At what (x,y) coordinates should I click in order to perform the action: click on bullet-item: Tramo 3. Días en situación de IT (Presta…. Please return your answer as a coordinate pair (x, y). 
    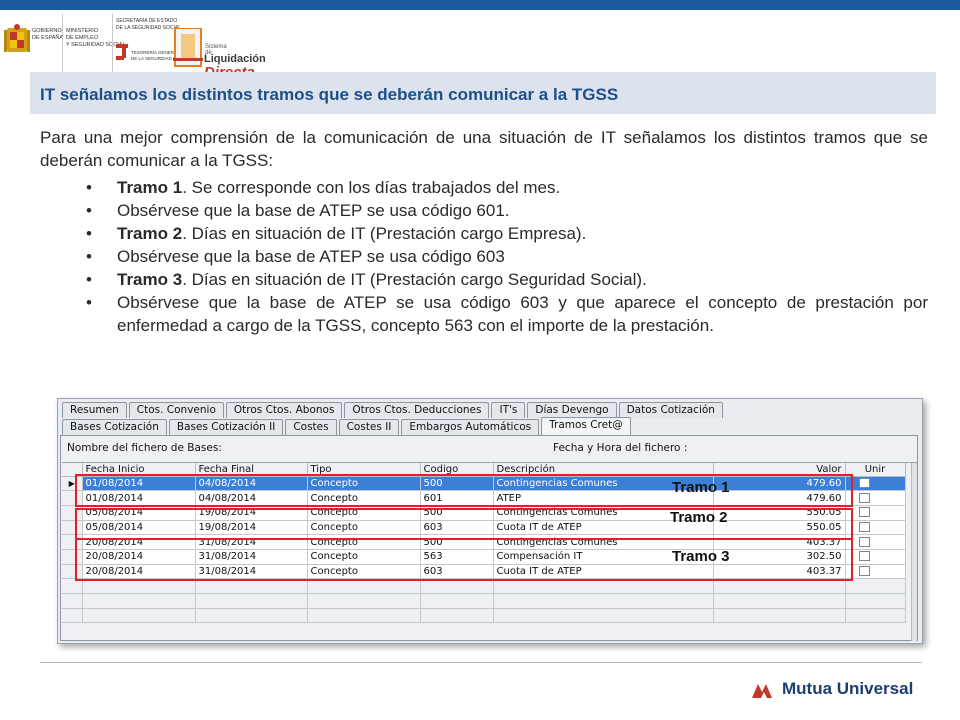
    Looking at the image, I should click on (507, 279).